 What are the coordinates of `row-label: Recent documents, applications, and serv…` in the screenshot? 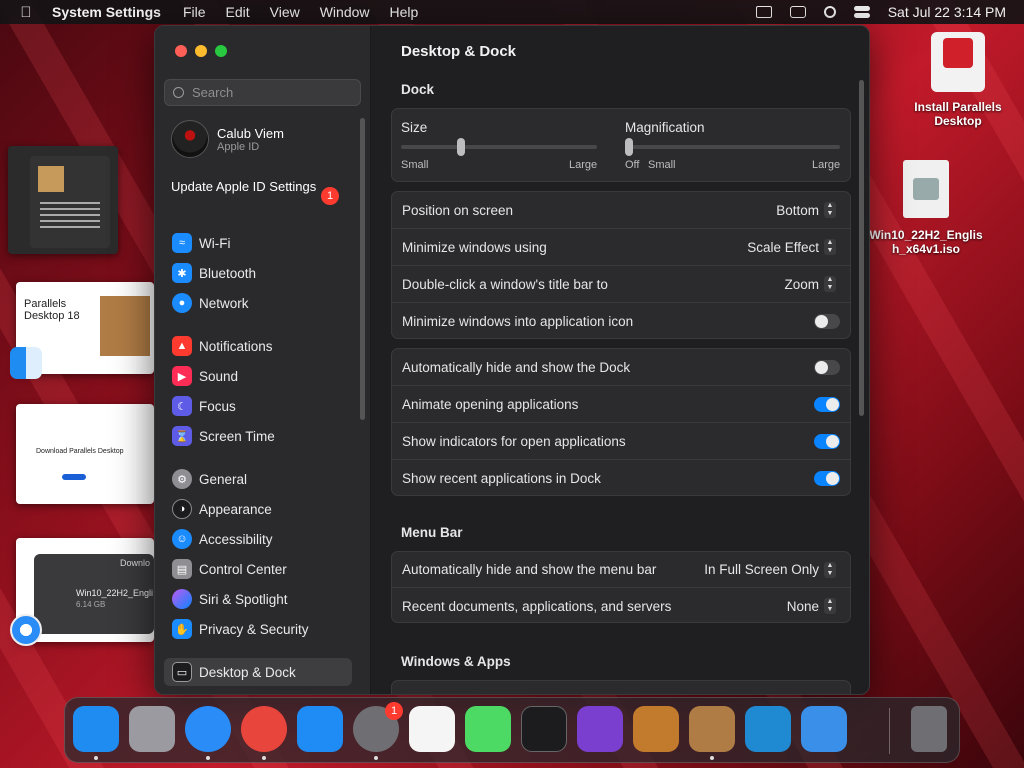 It's located at (537, 606).